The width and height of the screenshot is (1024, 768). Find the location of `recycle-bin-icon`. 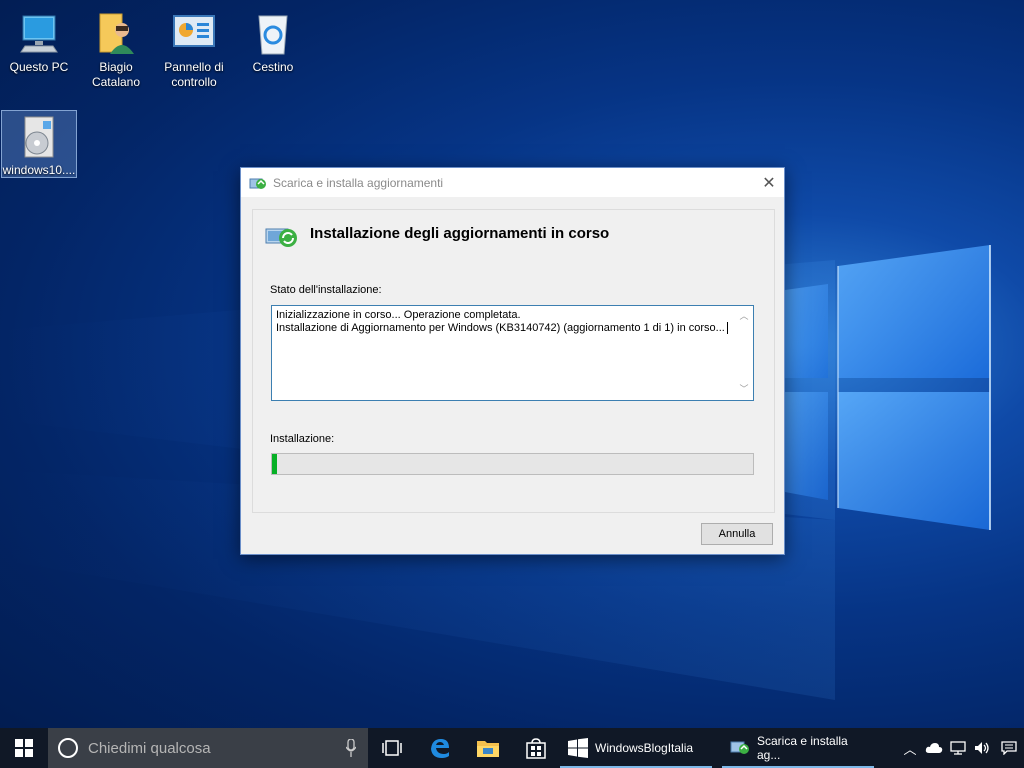

recycle-bin-icon is located at coordinates (273, 34).